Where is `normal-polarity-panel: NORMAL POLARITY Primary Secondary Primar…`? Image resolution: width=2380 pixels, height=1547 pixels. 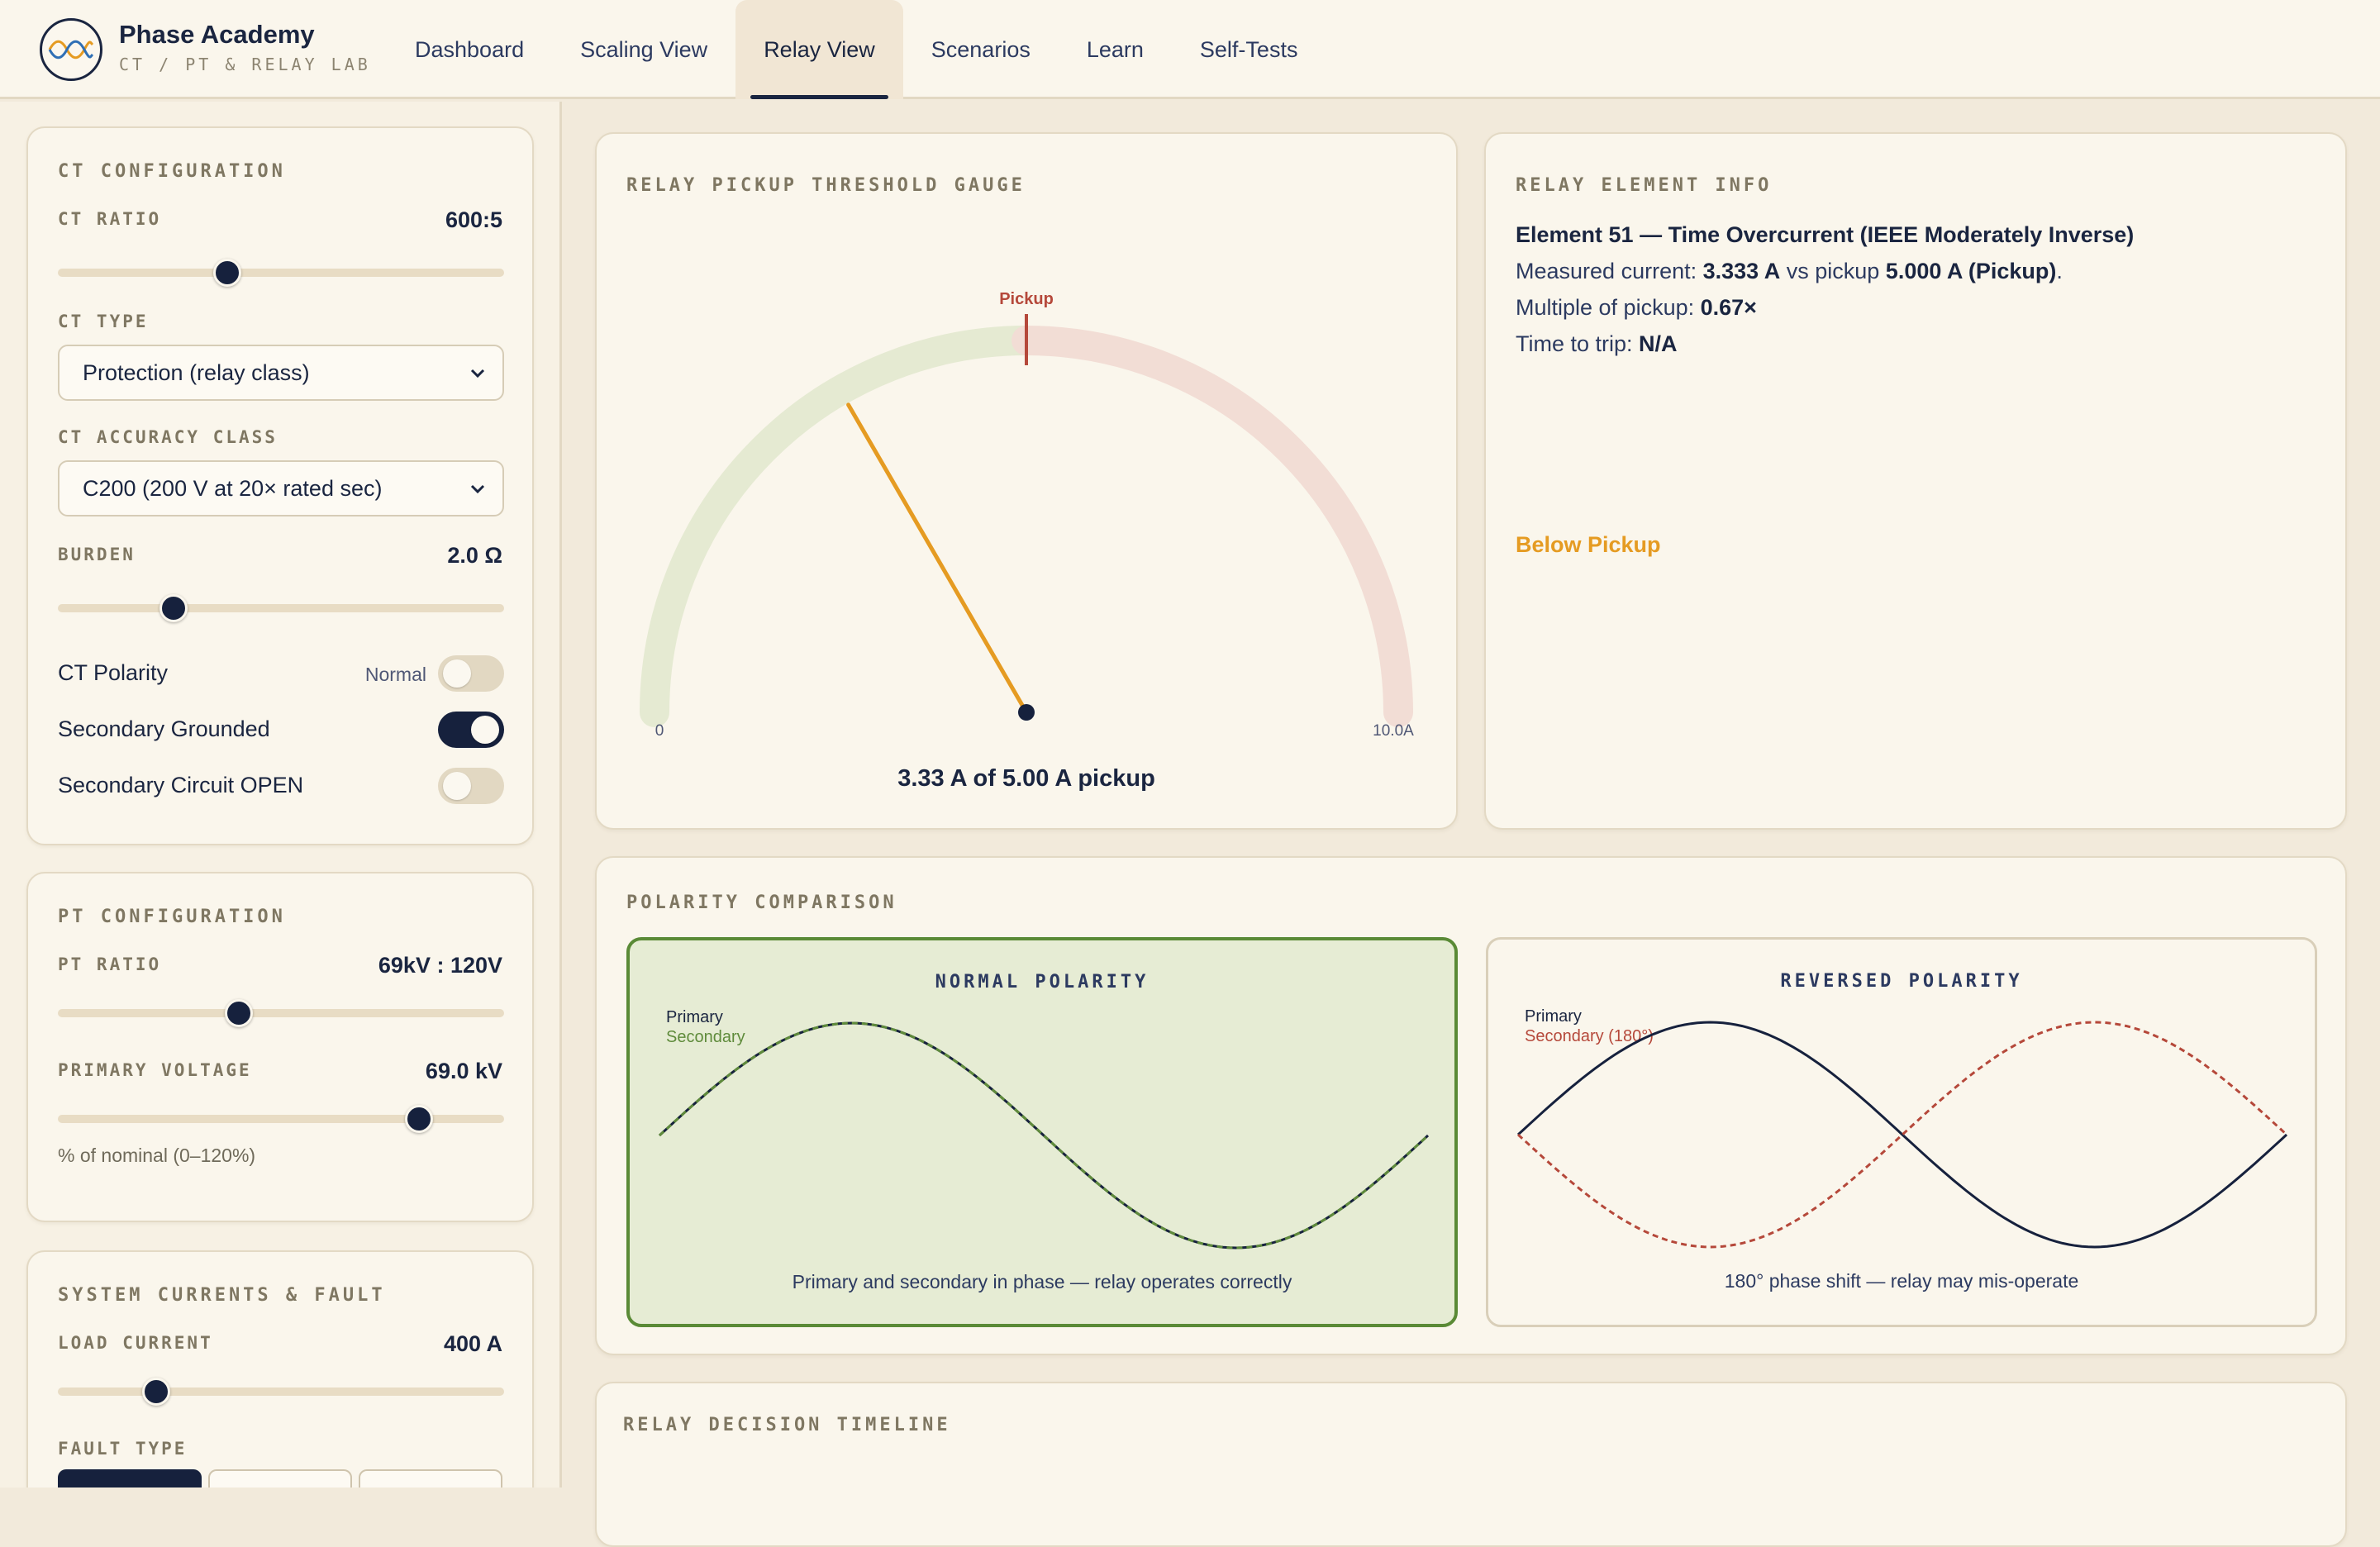
normal-polarity-panel: NORMAL POLARITY Primary Secondary Primar… is located at coordinates (1042, 1132).